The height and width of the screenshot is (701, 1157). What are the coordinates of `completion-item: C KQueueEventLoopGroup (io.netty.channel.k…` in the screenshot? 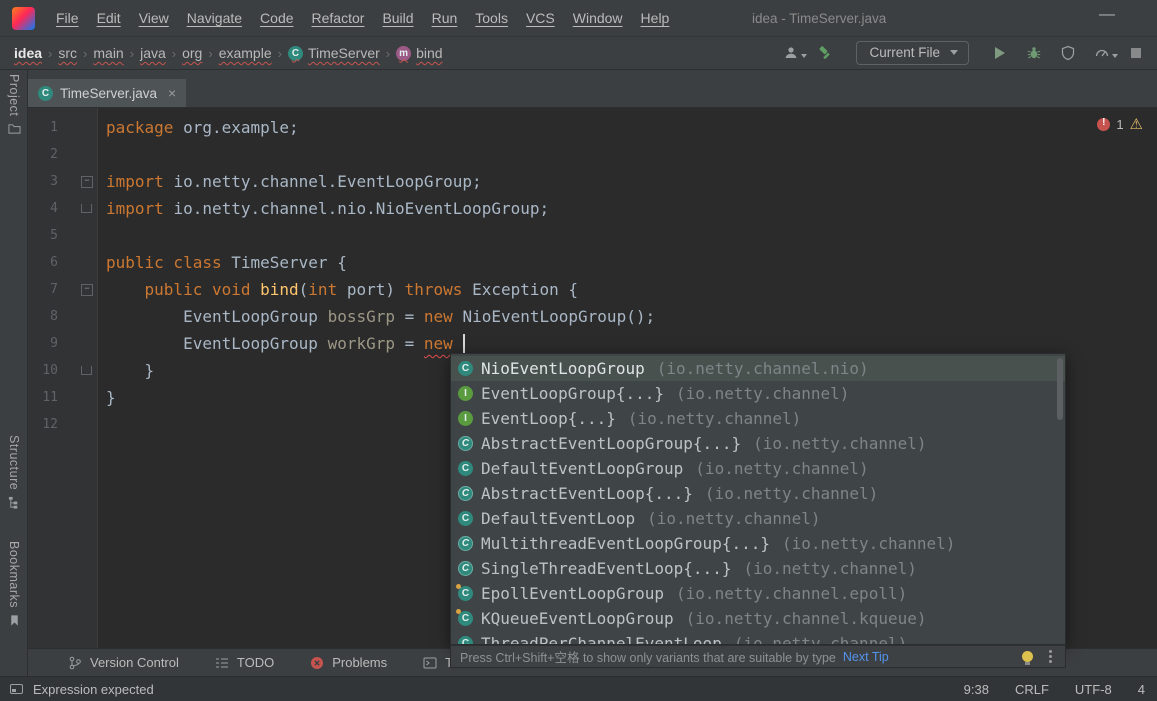 It's located at (758, 618).